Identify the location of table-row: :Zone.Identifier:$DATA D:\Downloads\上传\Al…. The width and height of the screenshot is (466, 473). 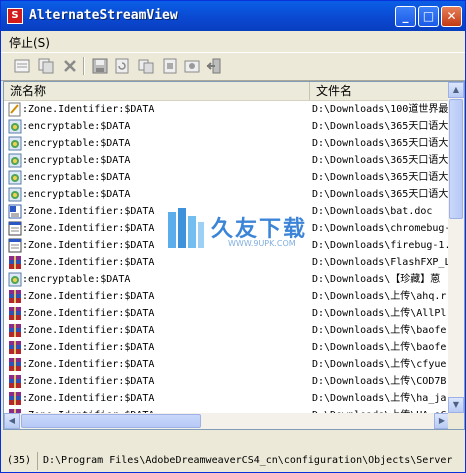
(227, 313).